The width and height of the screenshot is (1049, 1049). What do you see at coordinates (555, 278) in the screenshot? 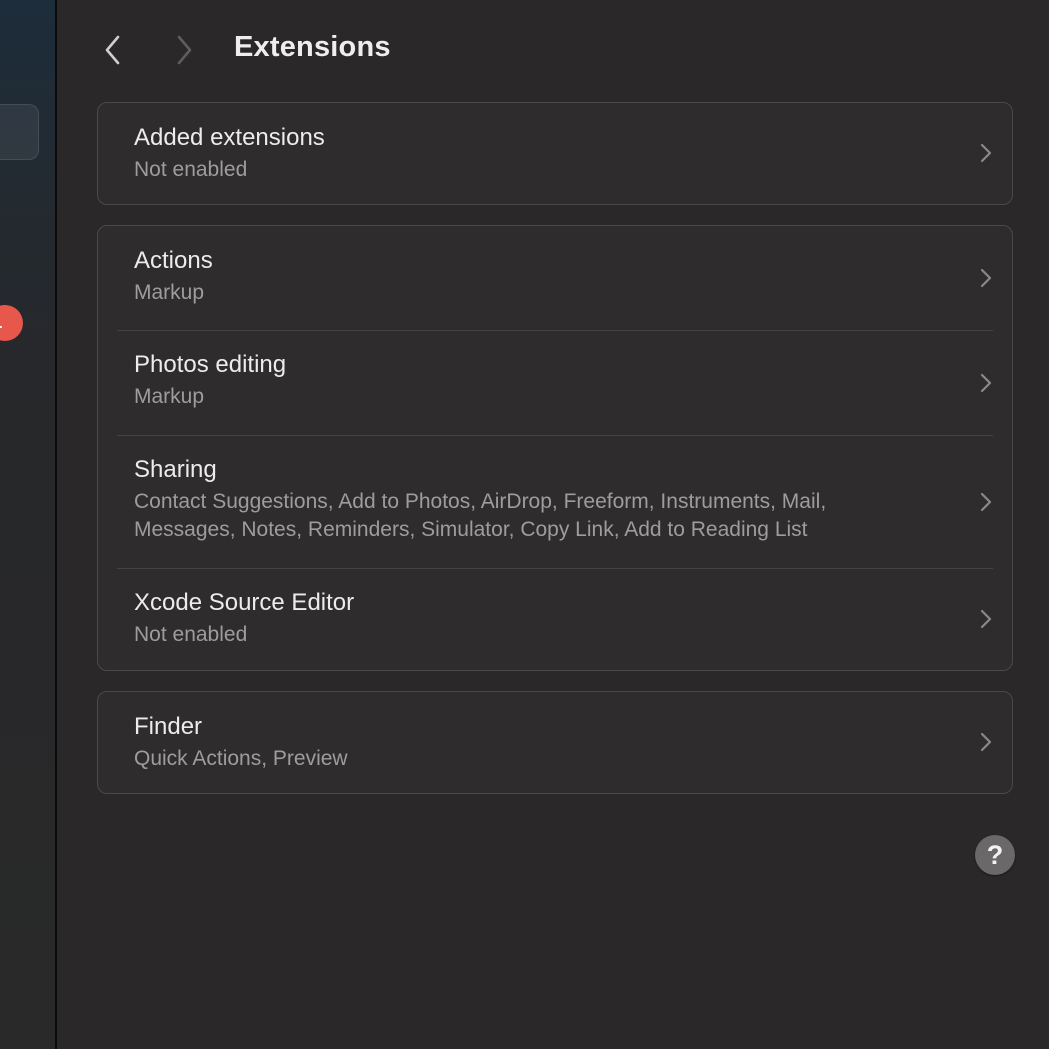
I see `list-item-actions: Actions Markup` at bounding box center [555, 278].